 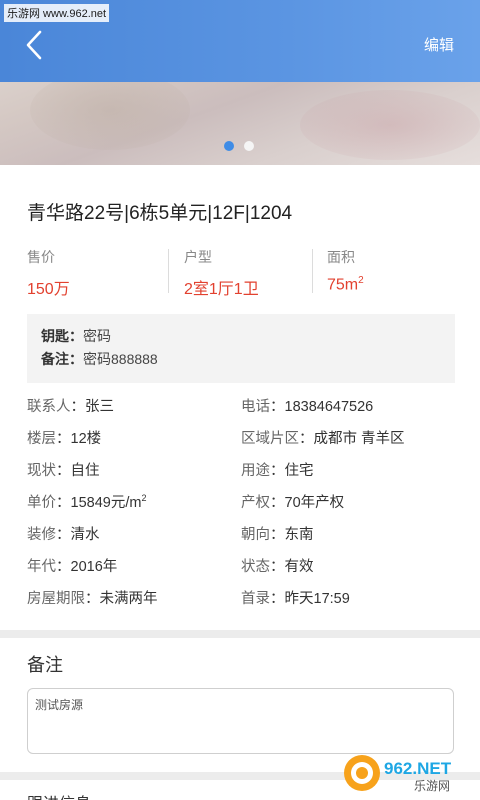 What do you see at coordinates (240, 634) in the screenshot?
I see `section-divider` at bounding box center [240, 634].